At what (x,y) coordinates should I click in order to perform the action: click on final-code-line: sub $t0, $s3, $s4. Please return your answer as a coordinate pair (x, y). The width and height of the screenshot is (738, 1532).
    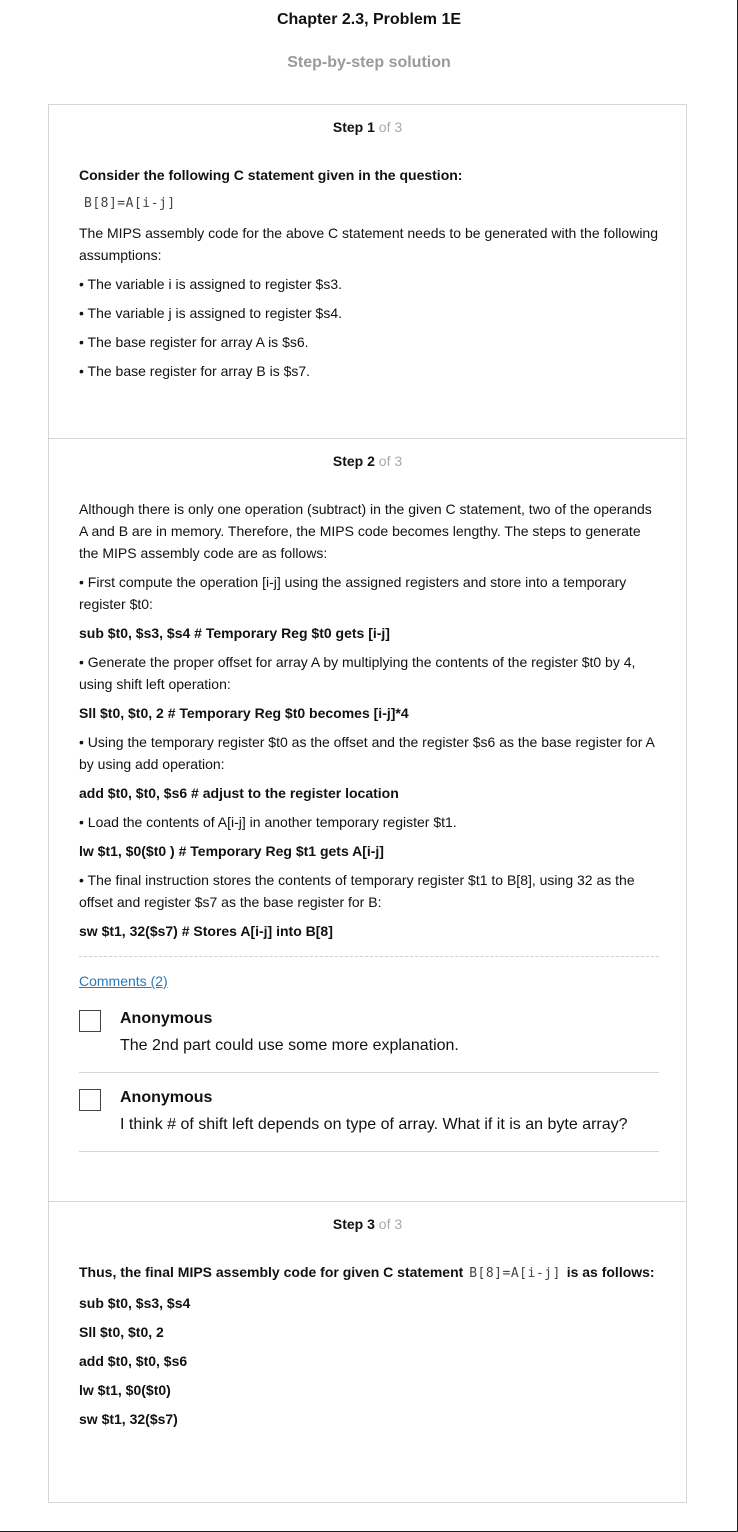
    Looking at the image, I should click on (135, 1303).